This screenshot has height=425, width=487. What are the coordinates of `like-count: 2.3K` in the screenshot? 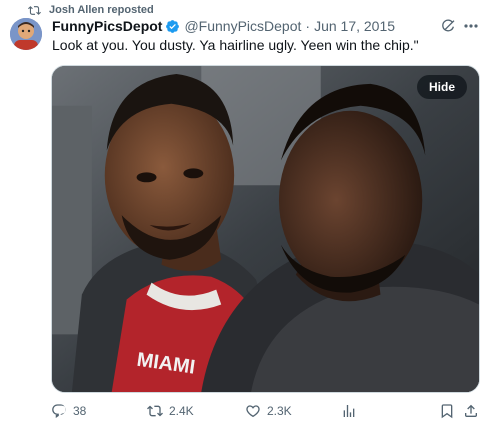 It's located at (279, 411).